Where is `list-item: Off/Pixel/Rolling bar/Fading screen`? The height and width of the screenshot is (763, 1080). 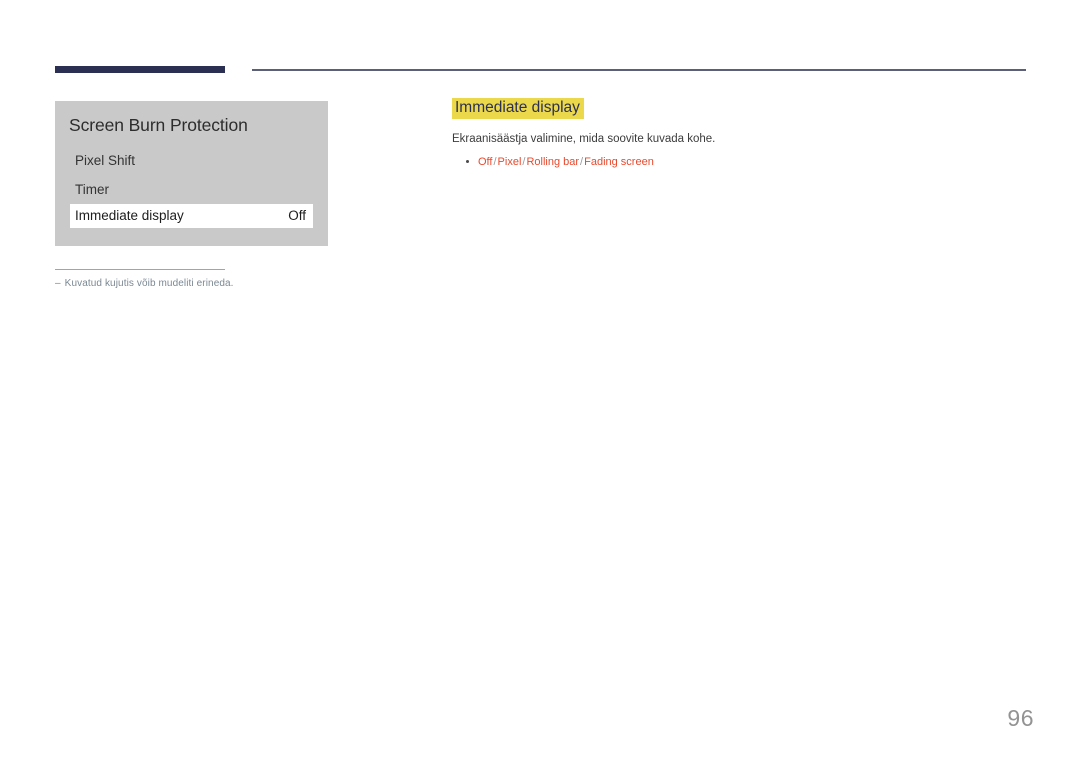
list-item: Off/Pixel/Rolling bar/Fading screen is located at coordinates (739, 162).